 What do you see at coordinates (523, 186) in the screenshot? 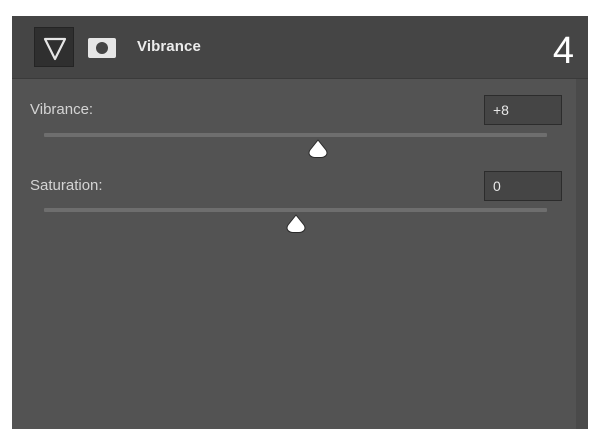
I see `saturation-value-field` at bounding box center [523, 186].